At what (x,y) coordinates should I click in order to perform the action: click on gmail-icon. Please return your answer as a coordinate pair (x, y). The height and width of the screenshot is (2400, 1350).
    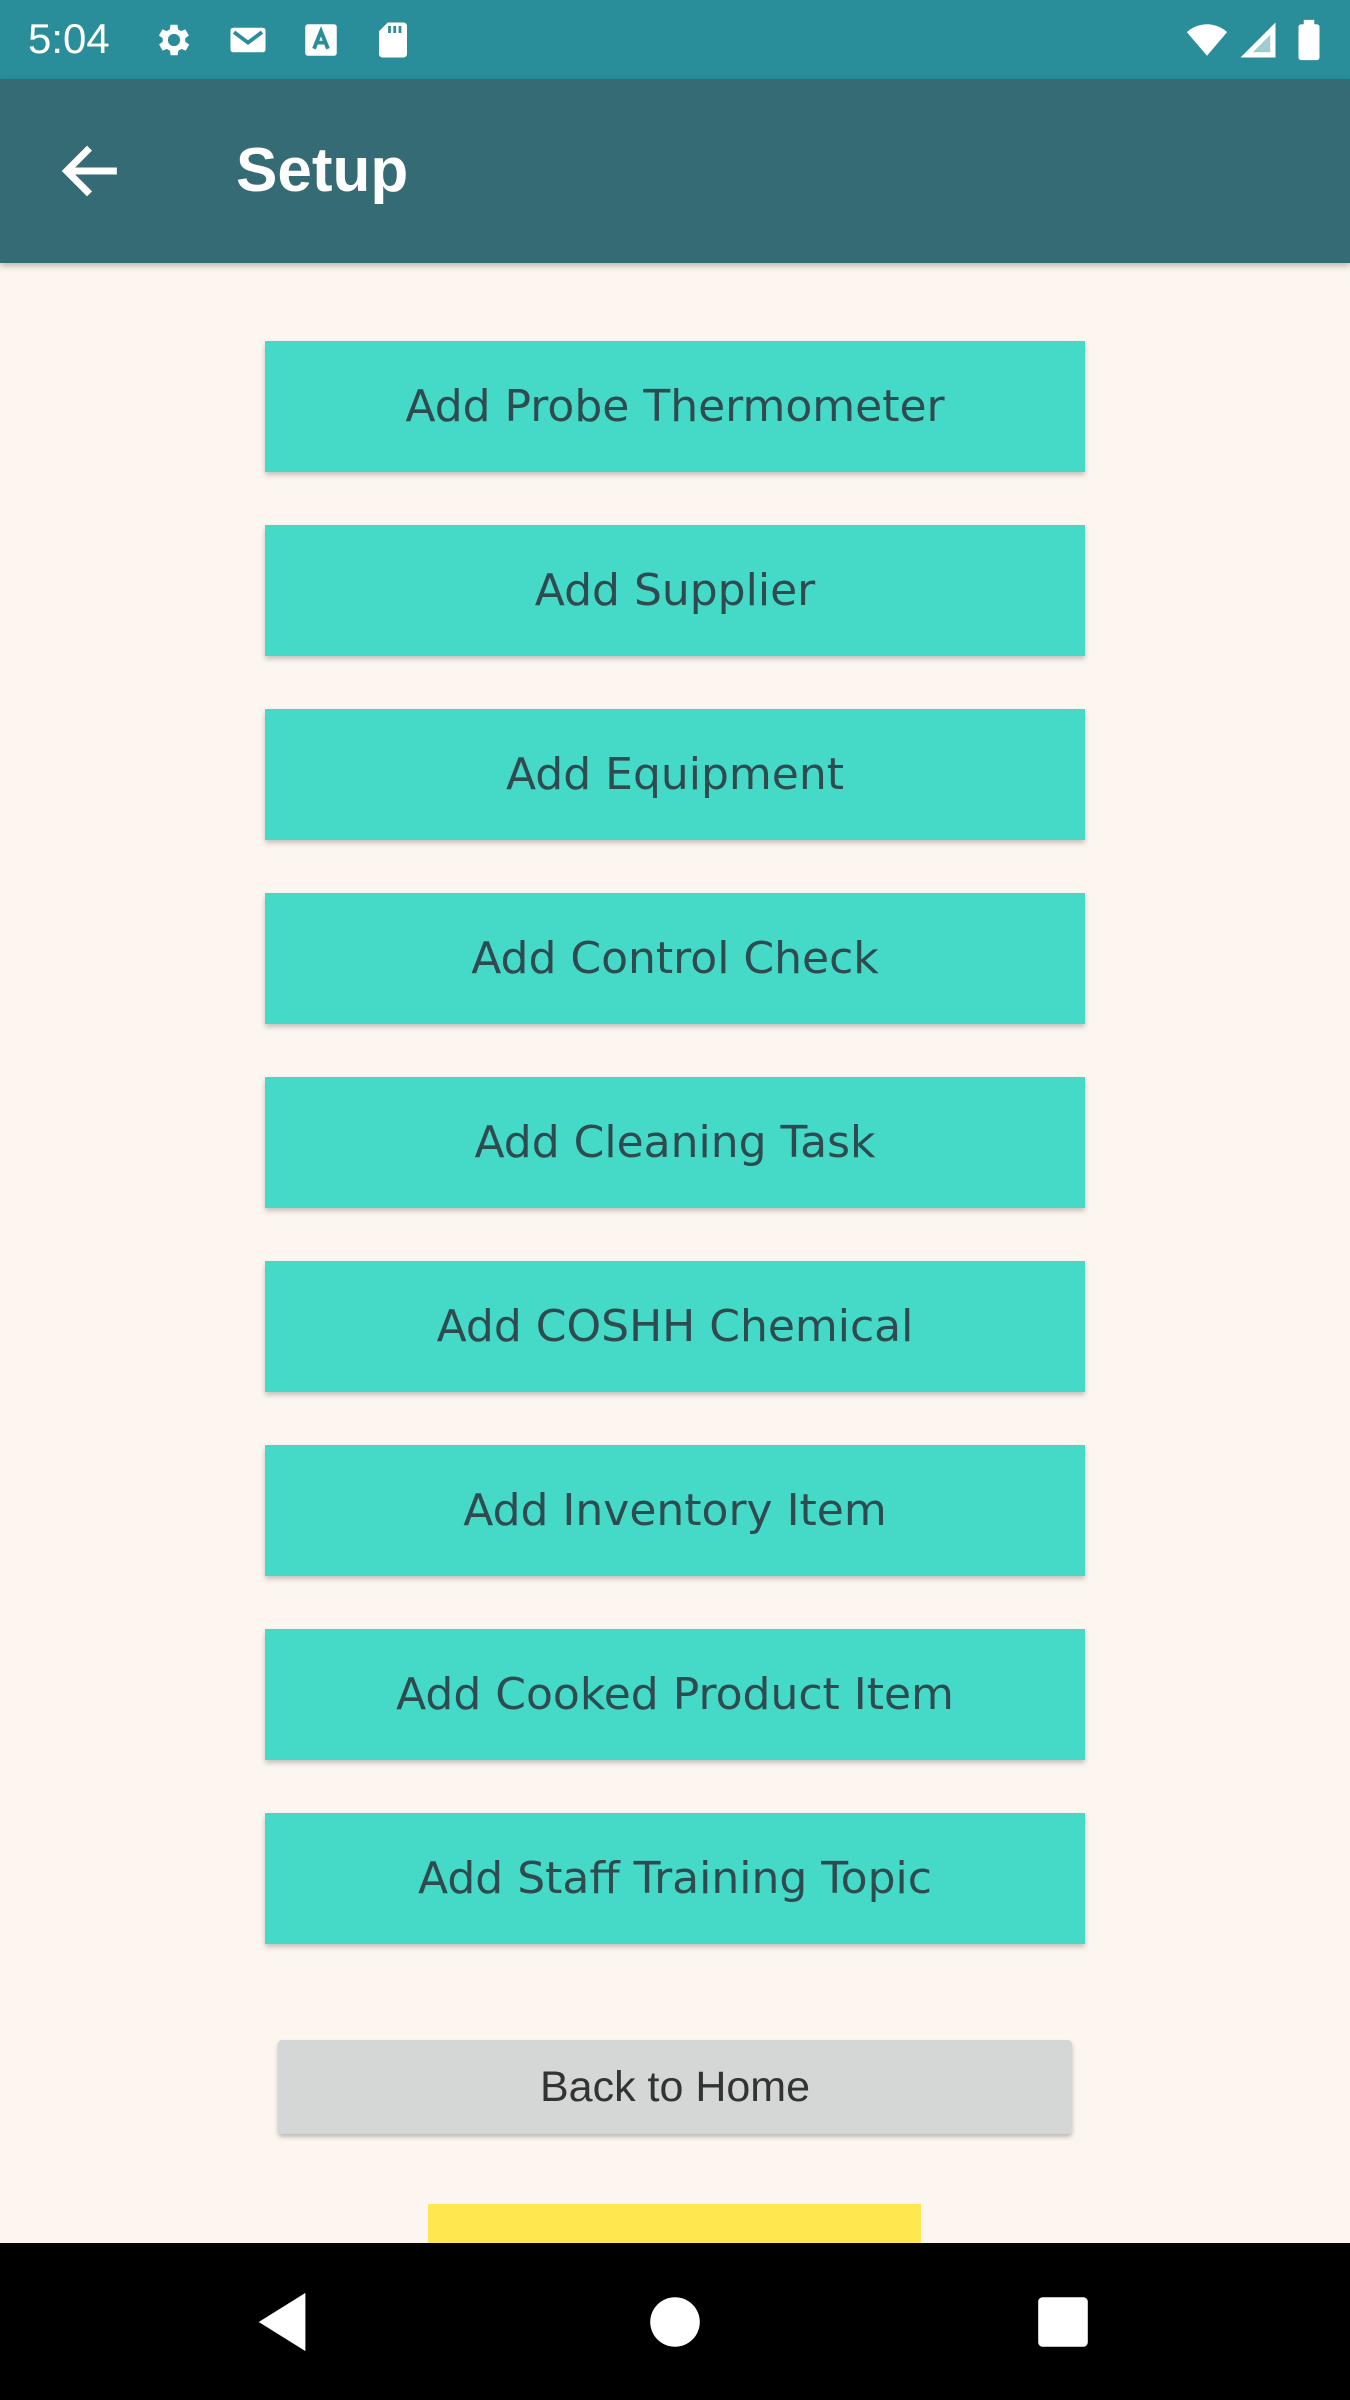
    Looking at the image, I should click on (248, 40).